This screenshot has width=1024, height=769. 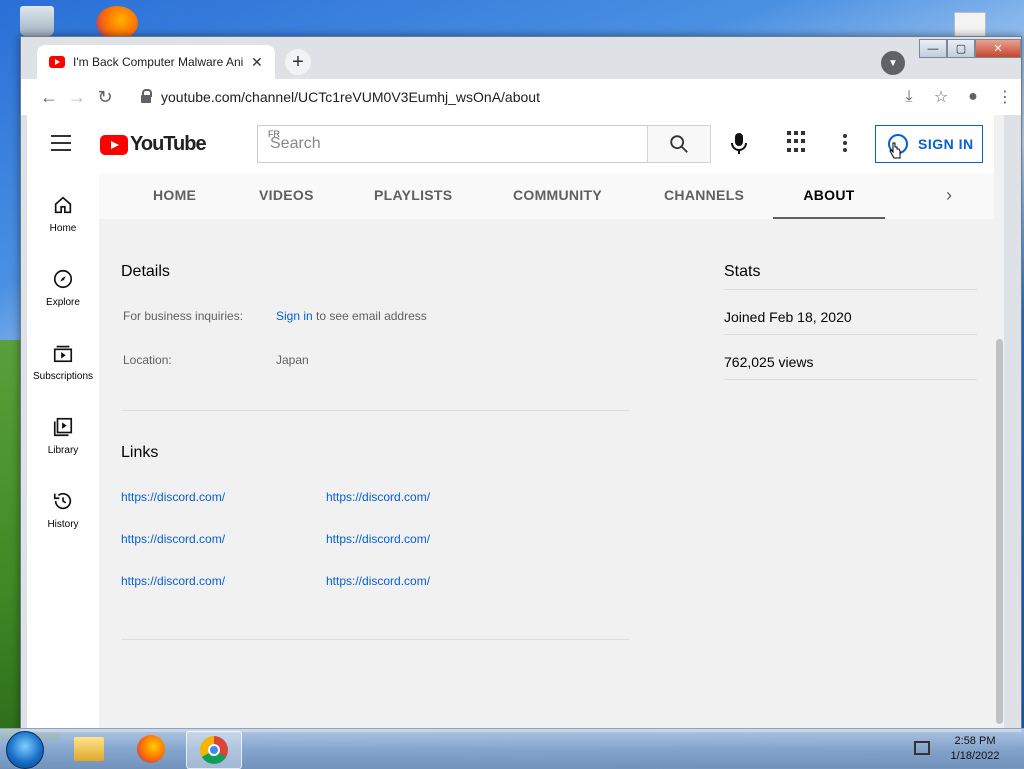 I want to click on business-inquiries-label: For business inquiries:, so click(x=183, y=316).